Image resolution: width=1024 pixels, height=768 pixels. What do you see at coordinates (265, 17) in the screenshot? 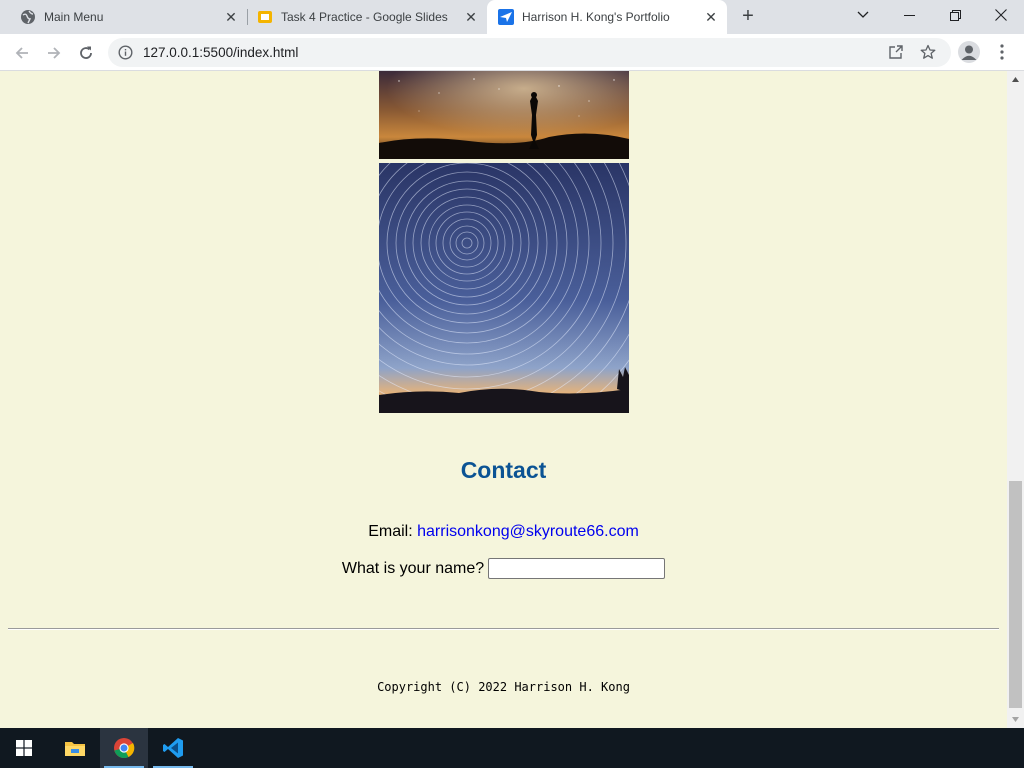
I see `google-slides-icon` at bounding box center [265, 17].